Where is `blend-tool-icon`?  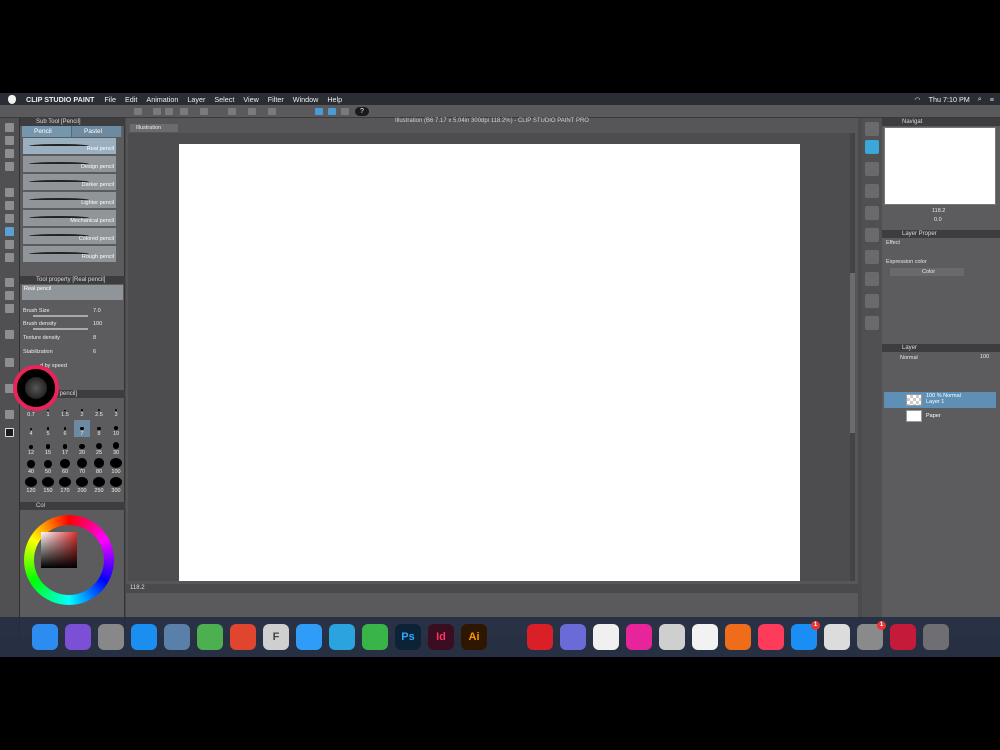
blend-tool-icon is located at coordinates (9, 295).